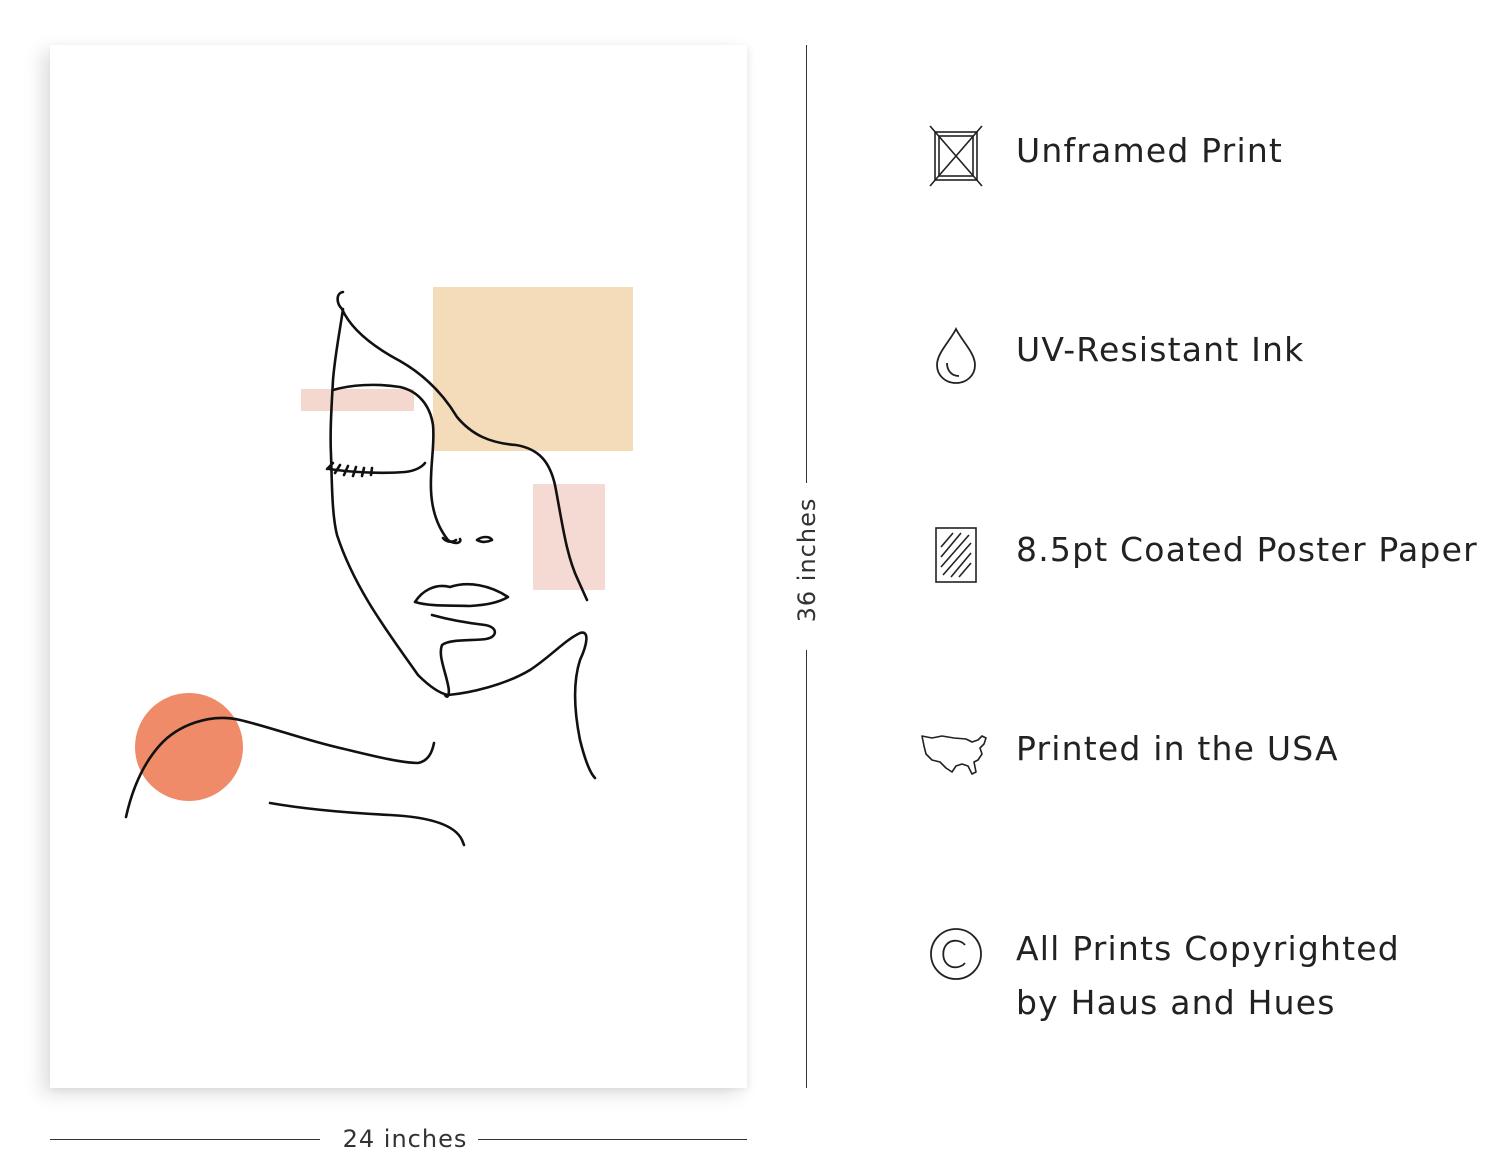  What do you see at coordinates (956, 954) in the screenshot?
I see `copyright-icon` at bounding box center [956, 954].